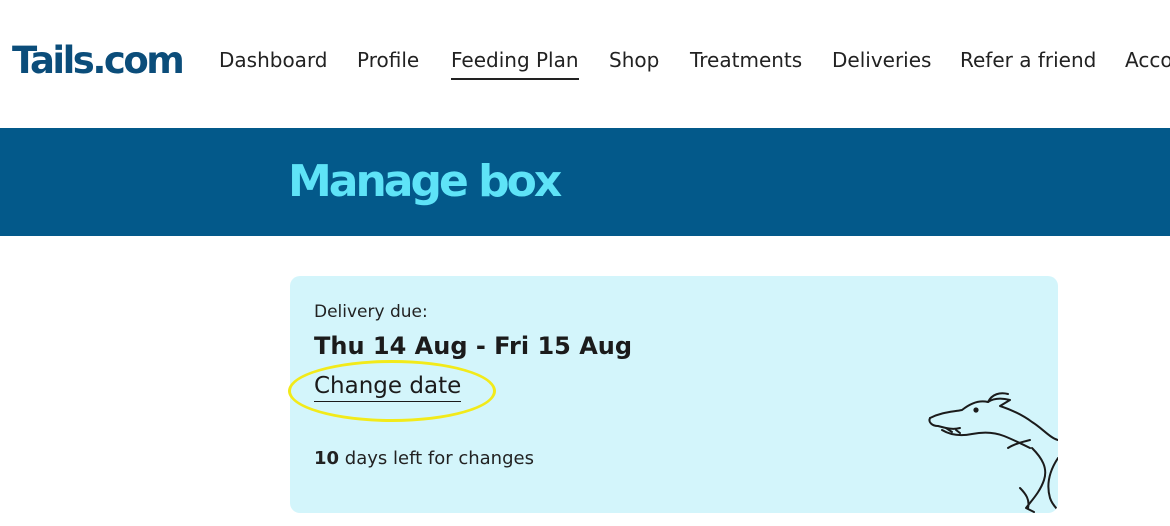  Describe the element at coordinates (1147, 60) in the screenshot. I see `nav-account: Acco` at that location.